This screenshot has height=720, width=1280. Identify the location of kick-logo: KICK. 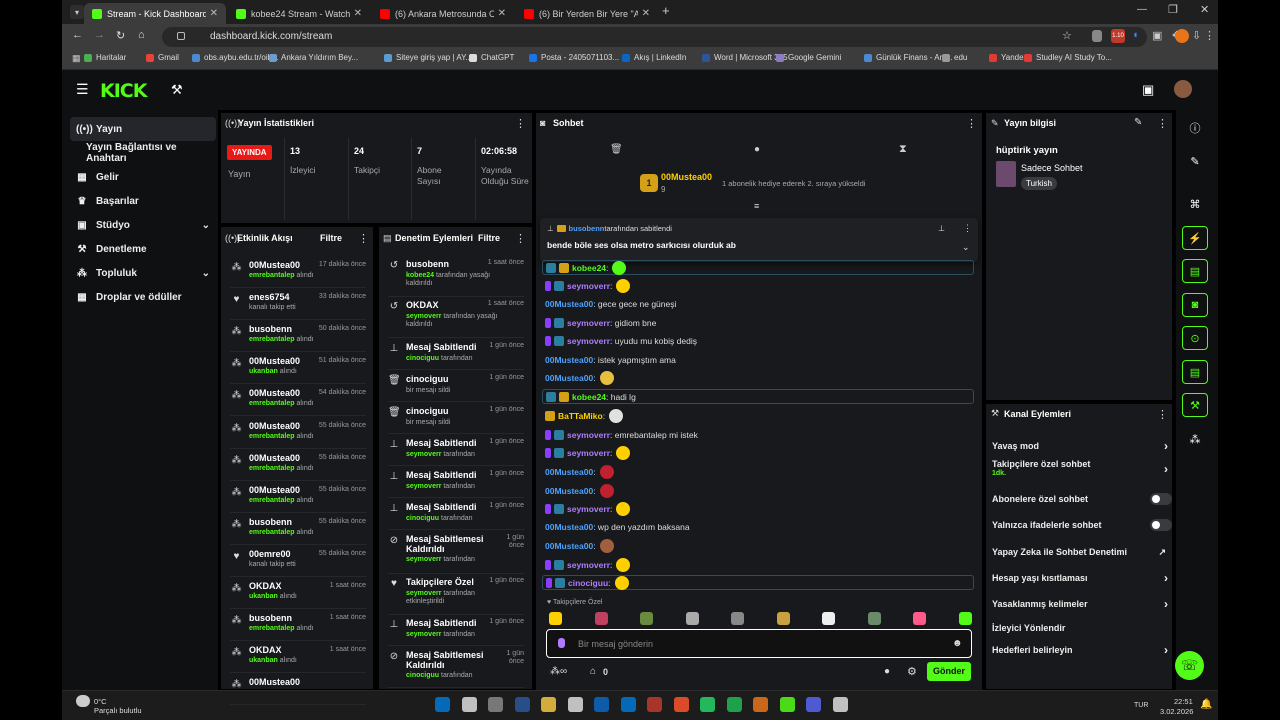
(123, 91).